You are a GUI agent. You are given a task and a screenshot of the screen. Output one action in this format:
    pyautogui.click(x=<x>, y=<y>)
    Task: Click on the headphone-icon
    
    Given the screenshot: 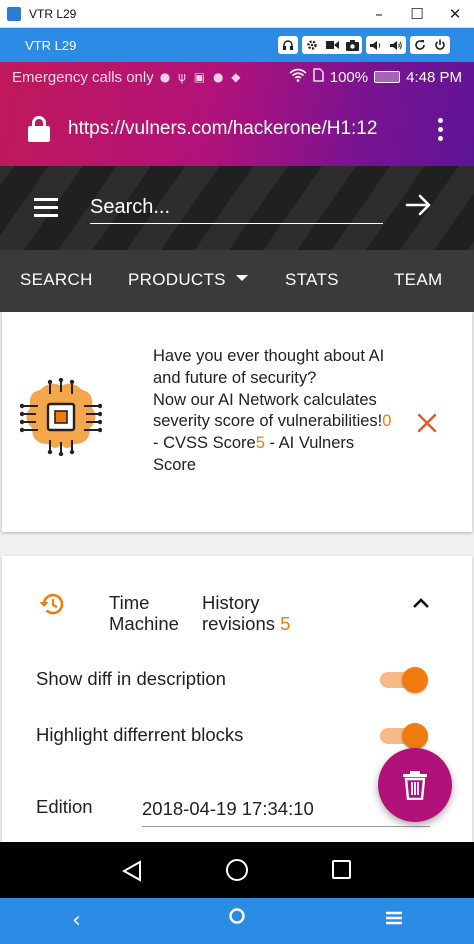 What is the action you would take?
    pyautogui.click(x=288, y=45)
    